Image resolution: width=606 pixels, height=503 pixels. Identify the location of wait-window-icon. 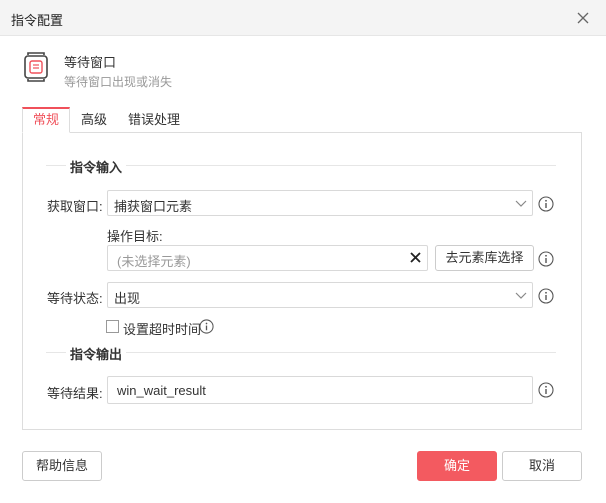
(36, 67).